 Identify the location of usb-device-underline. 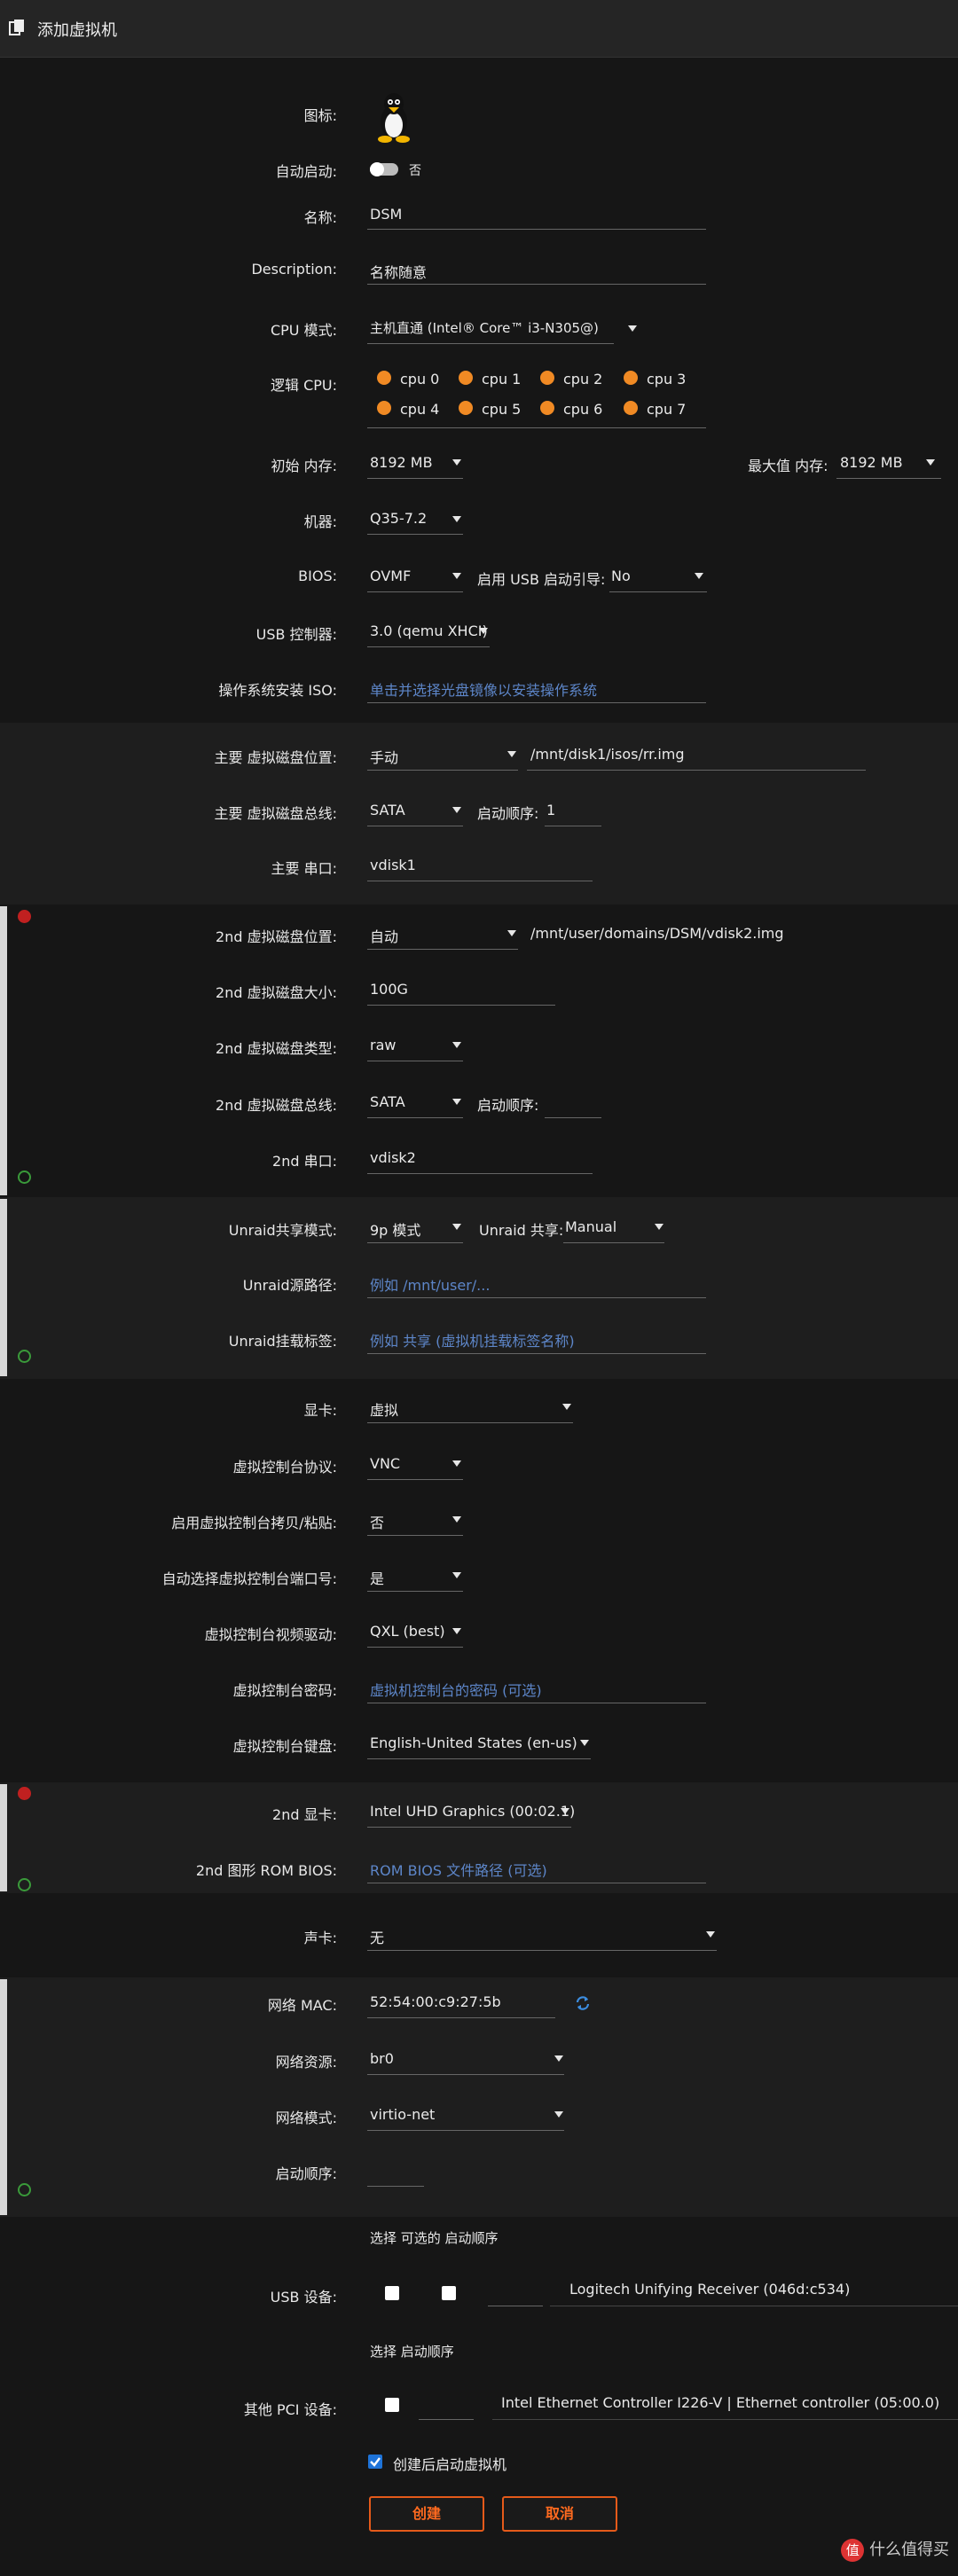
(754, 2291).